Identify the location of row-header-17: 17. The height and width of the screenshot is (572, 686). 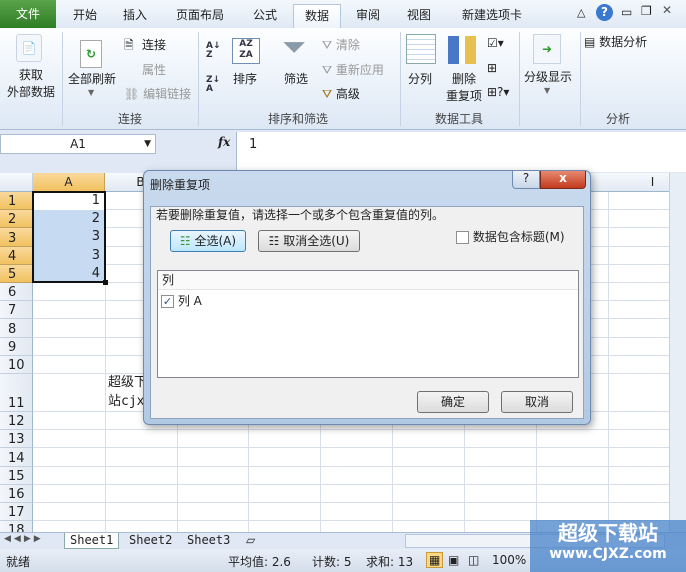
(16, 512).